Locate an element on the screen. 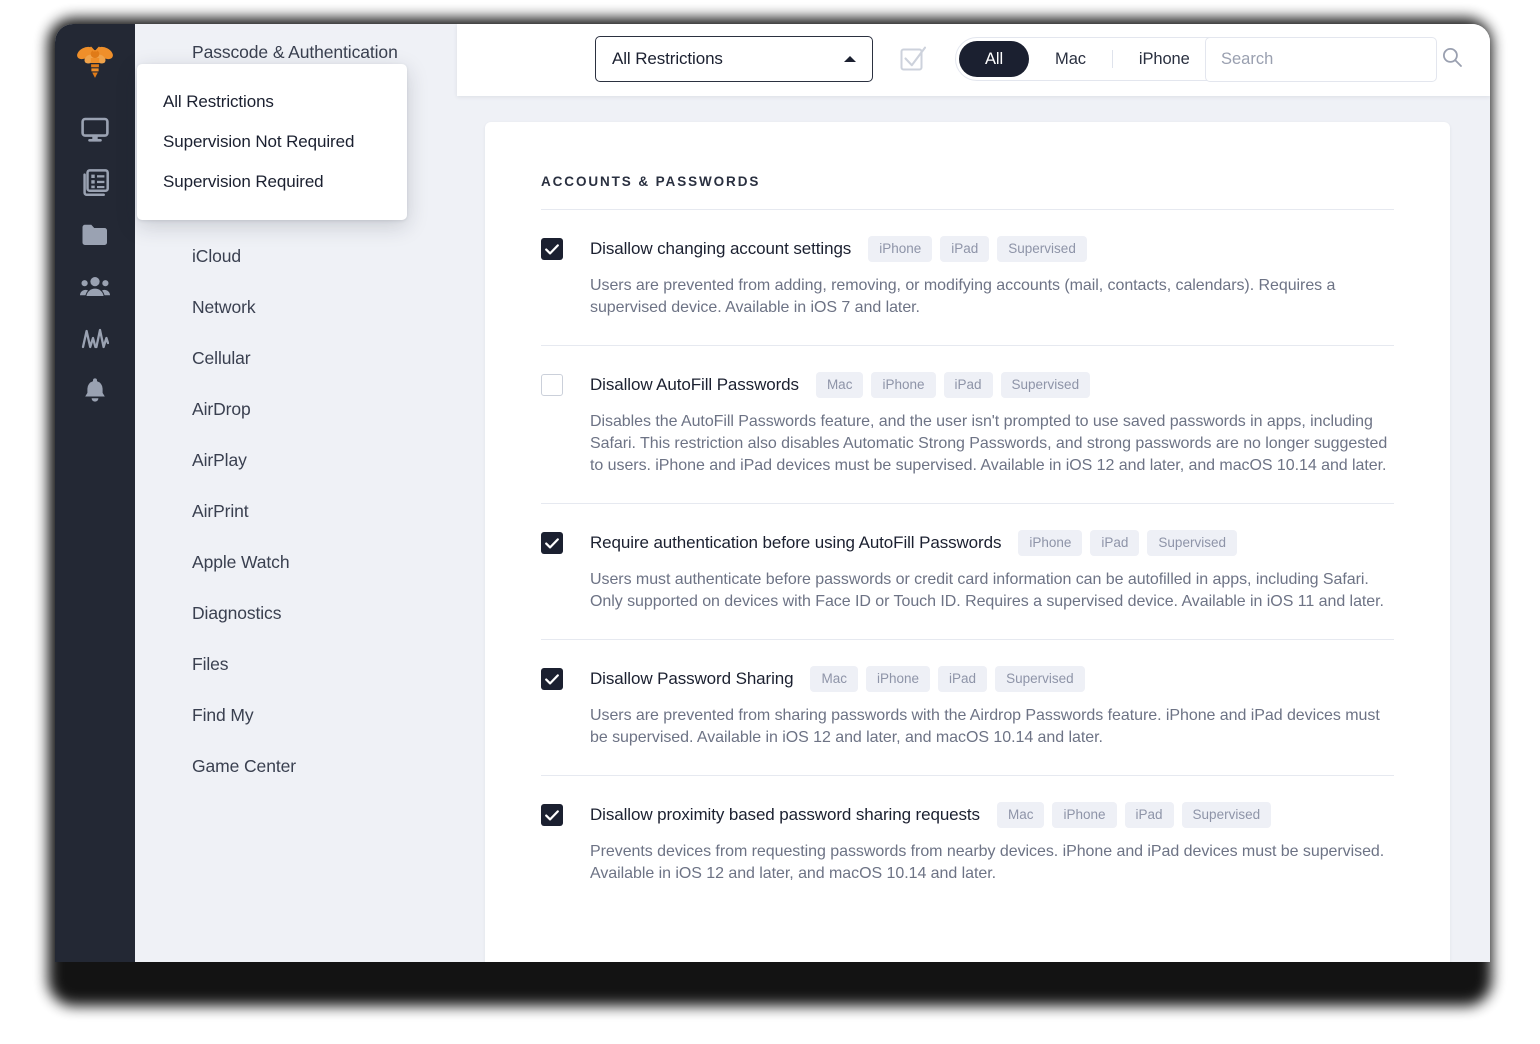 This screenshot has width=1540, height=1044. rail-item-users is located at coordinates (95, 286).